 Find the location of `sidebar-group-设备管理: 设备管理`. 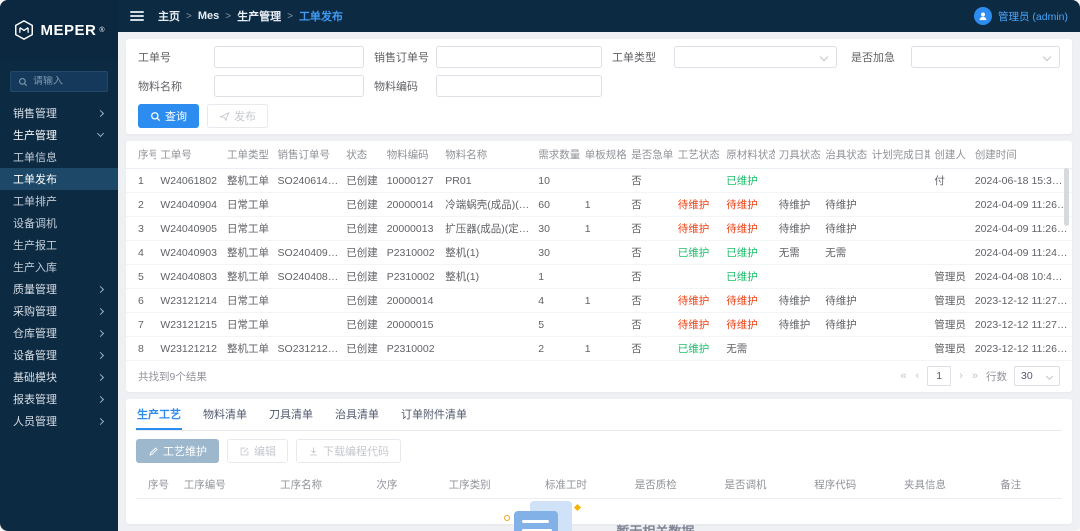

sidebar-group-设备管理: 设备管理 is located at coordinates (59, 355).